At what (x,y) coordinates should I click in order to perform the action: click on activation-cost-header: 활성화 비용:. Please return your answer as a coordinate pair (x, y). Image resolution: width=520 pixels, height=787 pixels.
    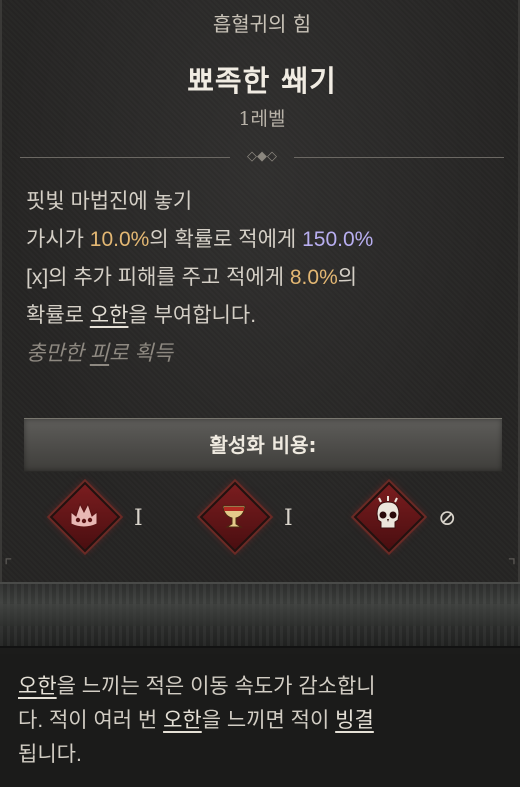
    Looking at the image, I should click on (263, 445).